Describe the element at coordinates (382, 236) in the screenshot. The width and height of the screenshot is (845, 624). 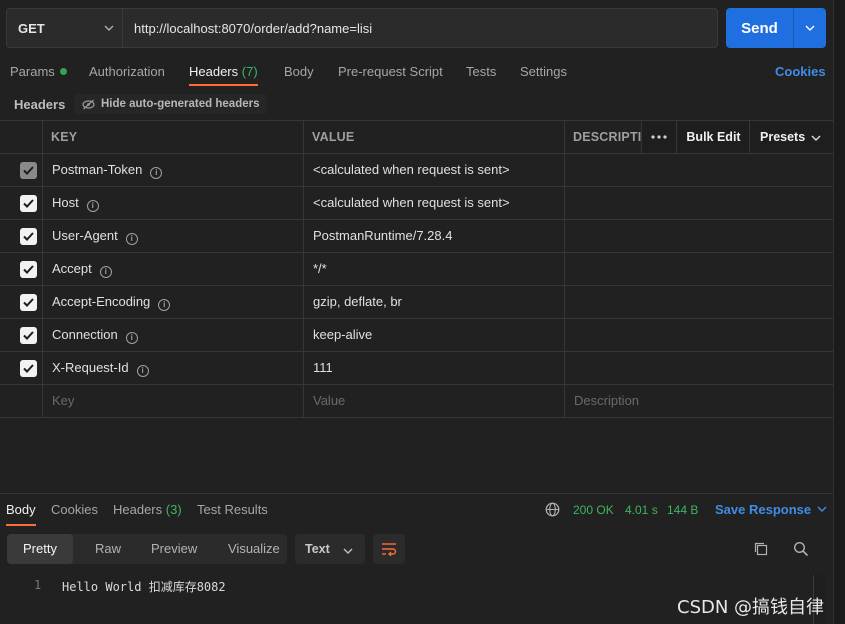
I see `header-value-cell: PostmanRuntime/7.28.4` at that location.